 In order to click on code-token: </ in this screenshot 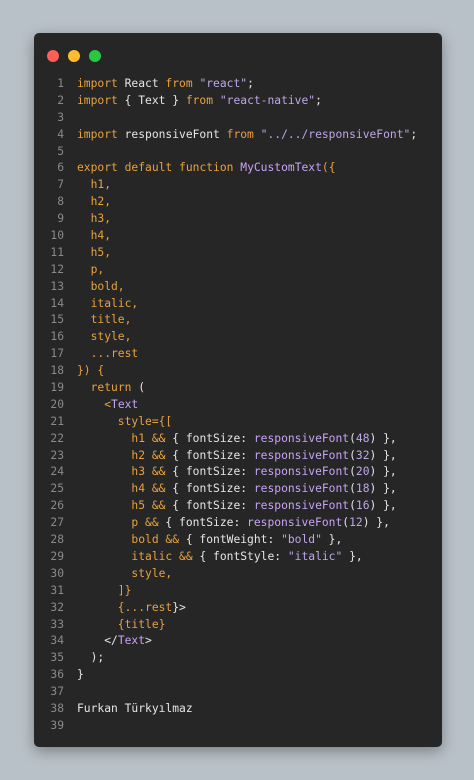, I will do `click(97, 641)`.